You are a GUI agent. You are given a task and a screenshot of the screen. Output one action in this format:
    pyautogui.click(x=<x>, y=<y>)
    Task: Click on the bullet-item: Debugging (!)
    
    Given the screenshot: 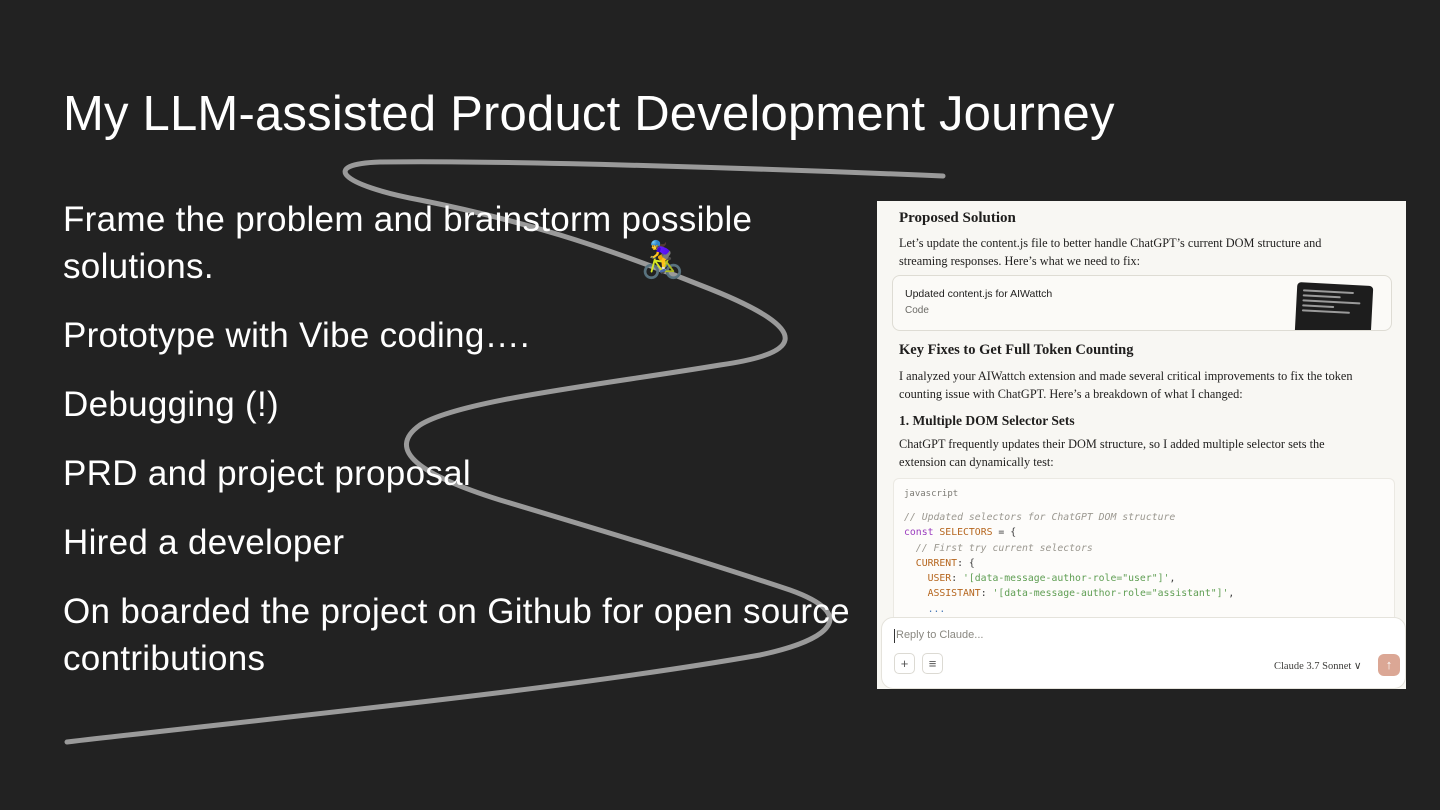 What is the action you would take?
    pyautogui.click(x=171, y=404)
    